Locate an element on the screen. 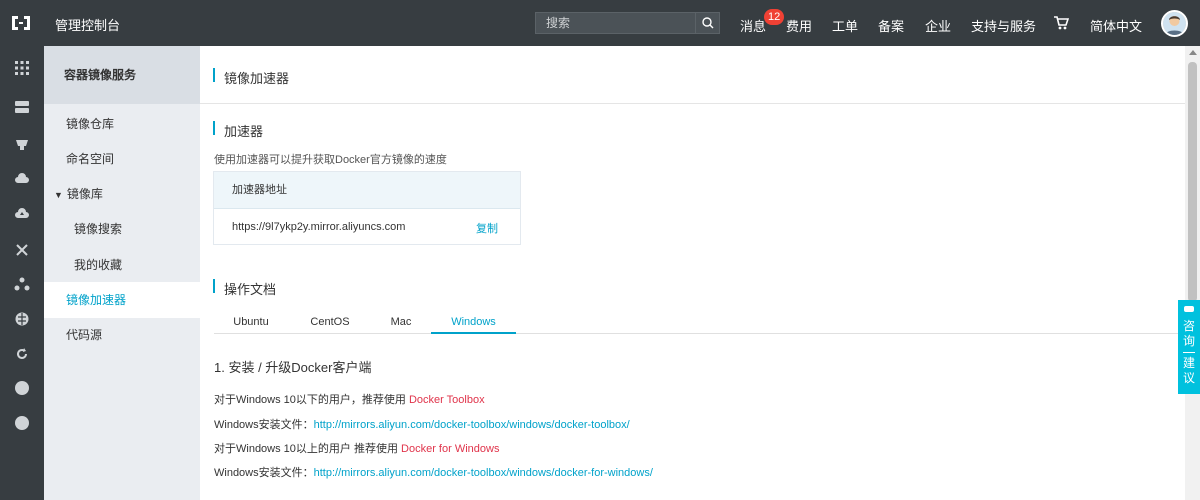  cart-icon is located at coordinates (1061, 24).